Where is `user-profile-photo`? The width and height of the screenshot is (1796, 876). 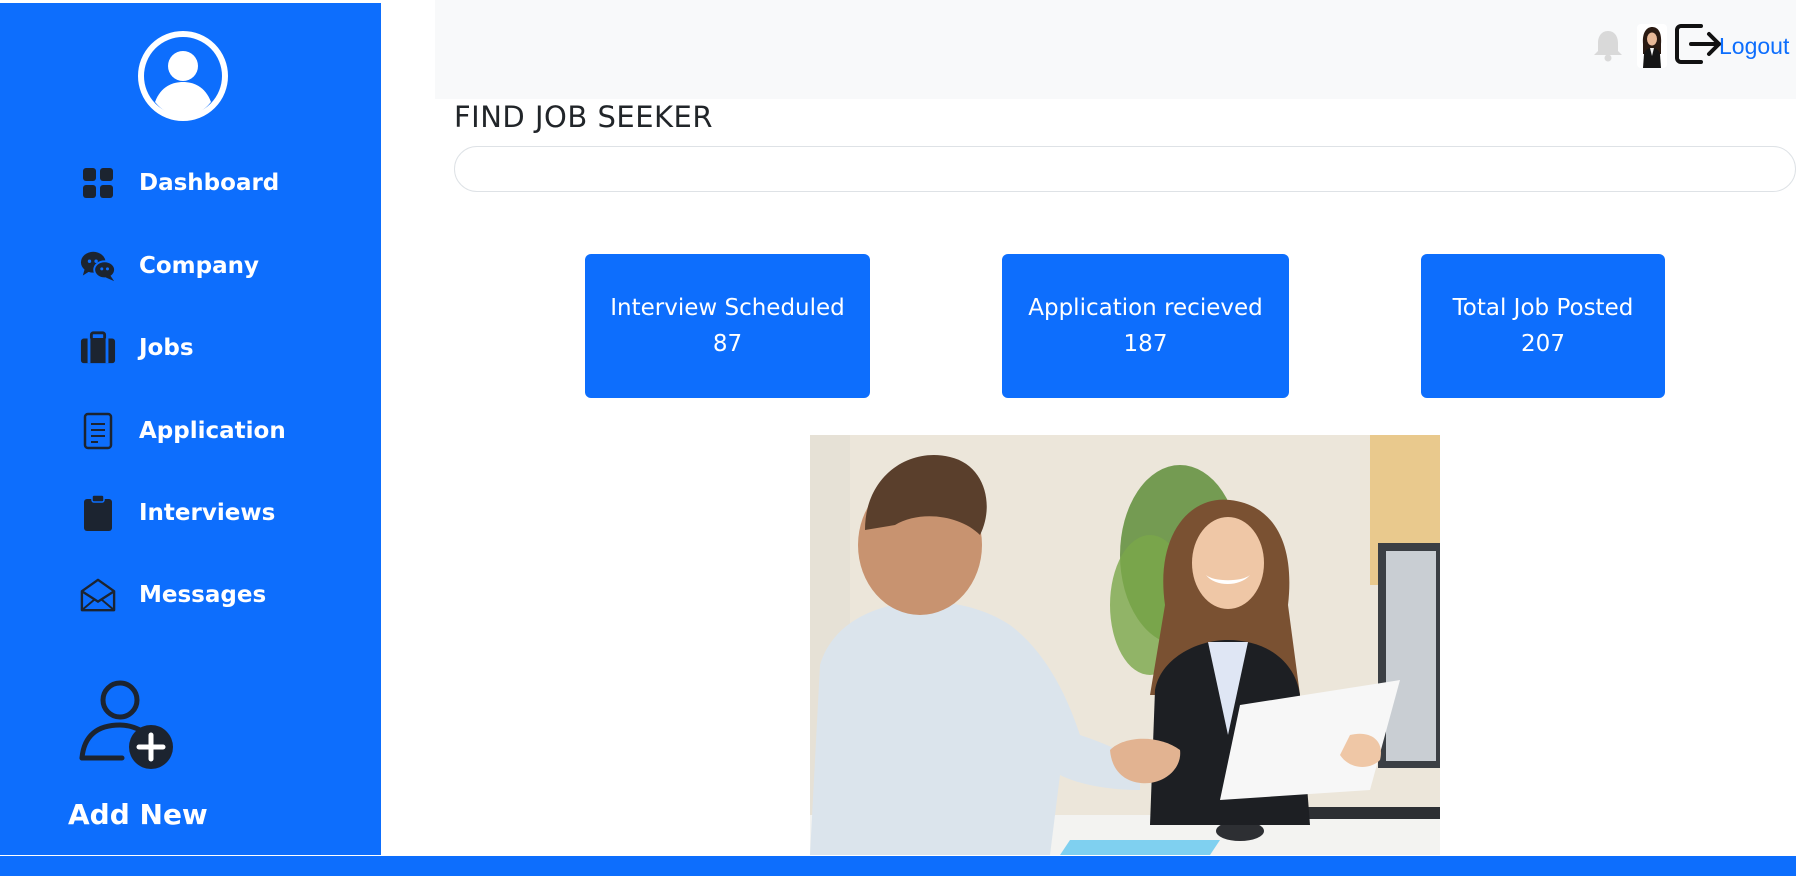 user-profile-photo is located at coordinates (1652, 46).